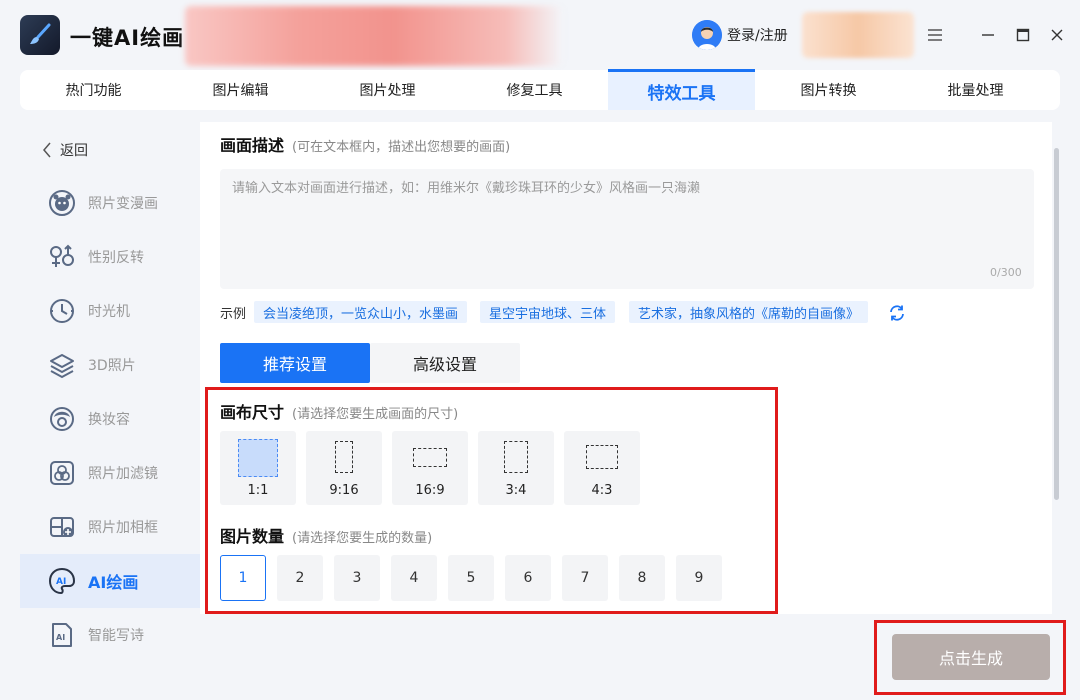 This screenshot has width=1080, height=700. What do you see at coordinates (627, 229) in the screenshot?
I see `description-input` at bounding box center [627, 229].